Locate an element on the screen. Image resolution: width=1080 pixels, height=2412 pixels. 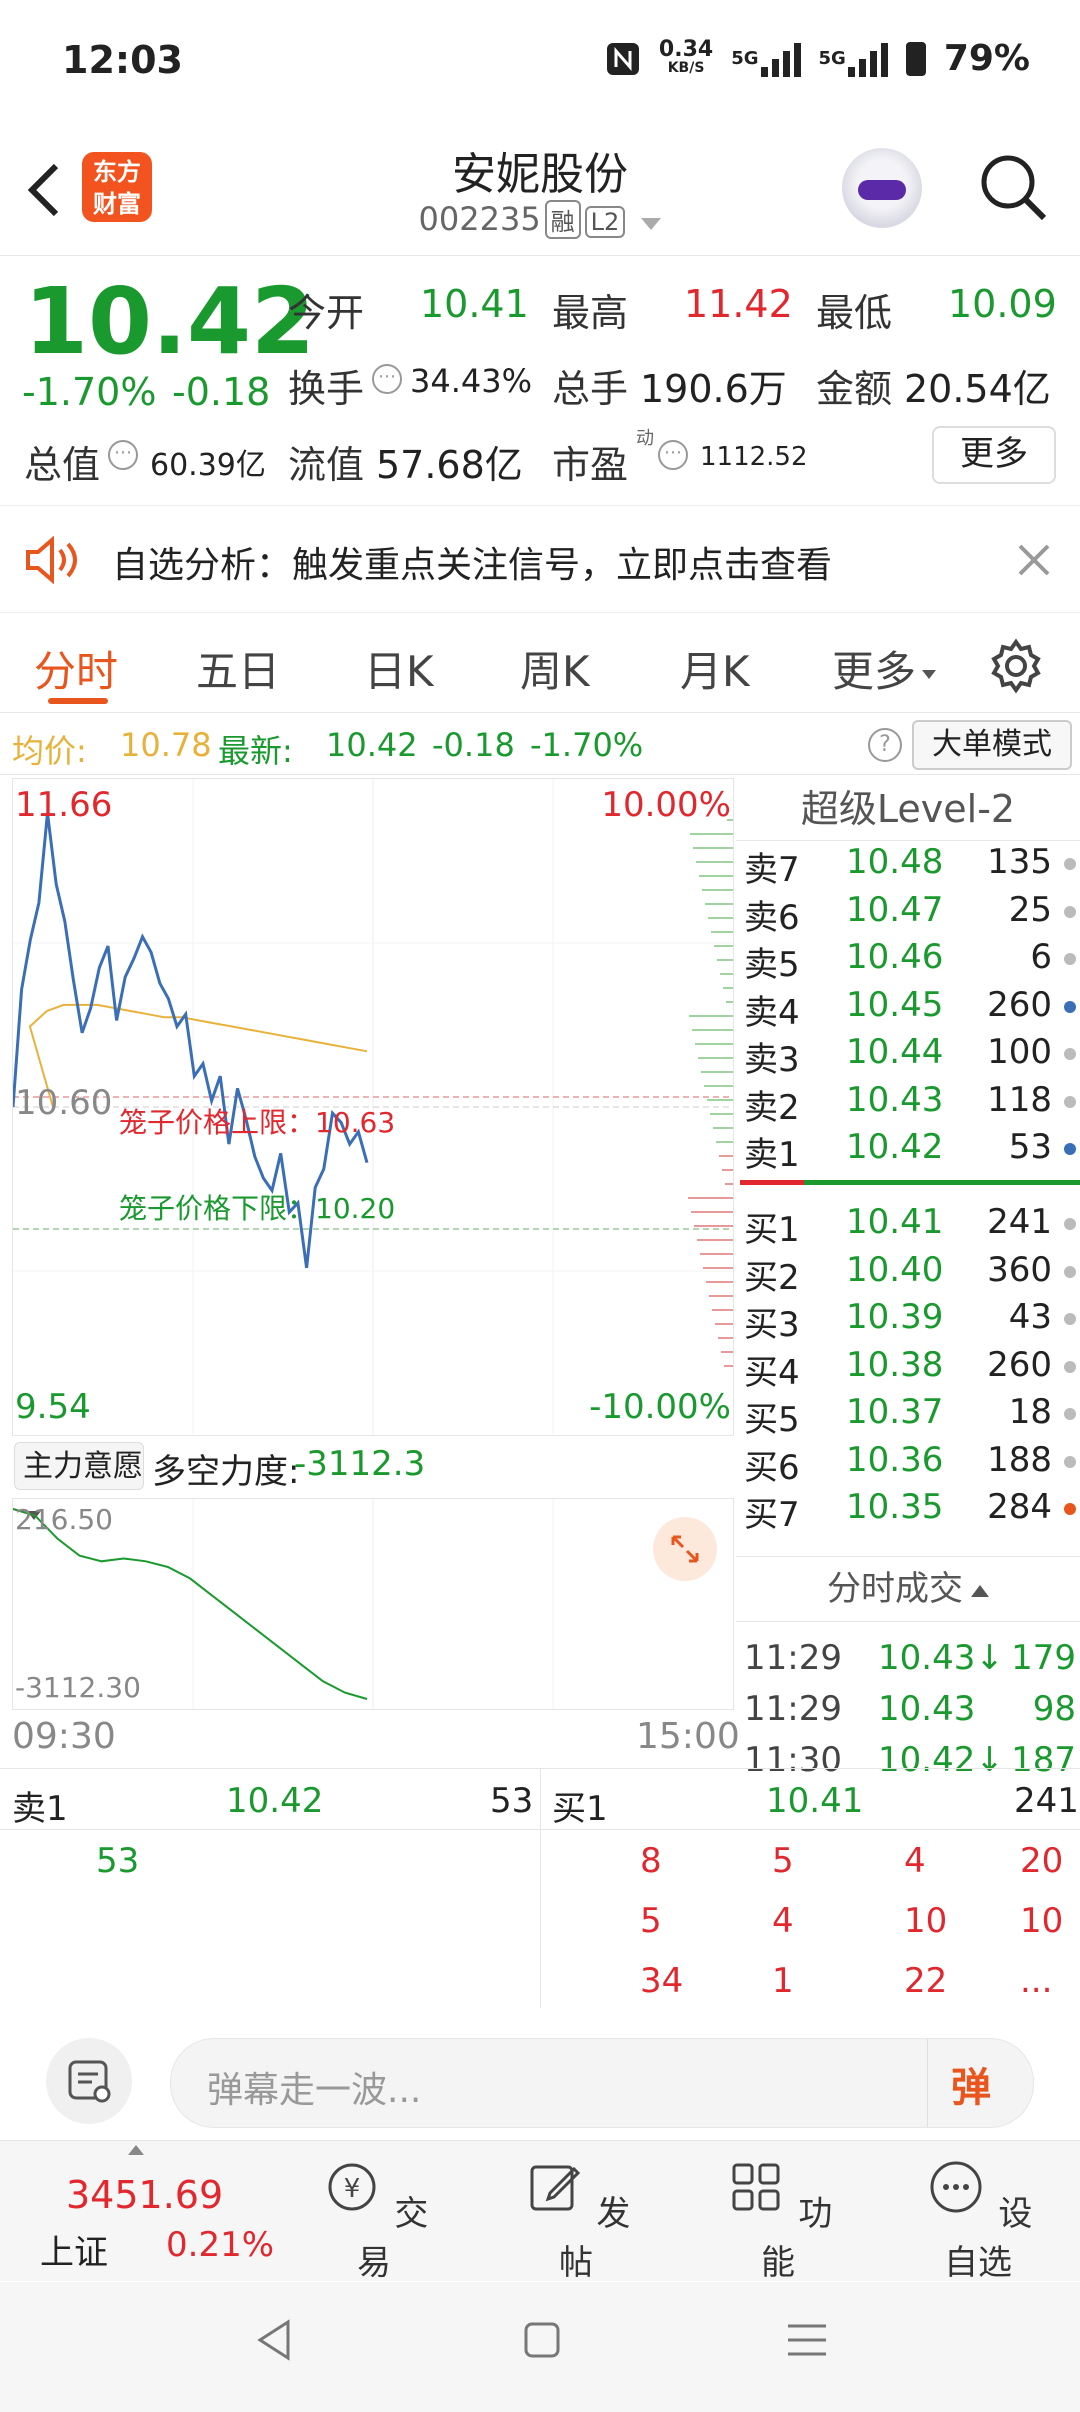
danmu-input: 弹幕走一波... 弹 is located at coordinates (602, 2083).